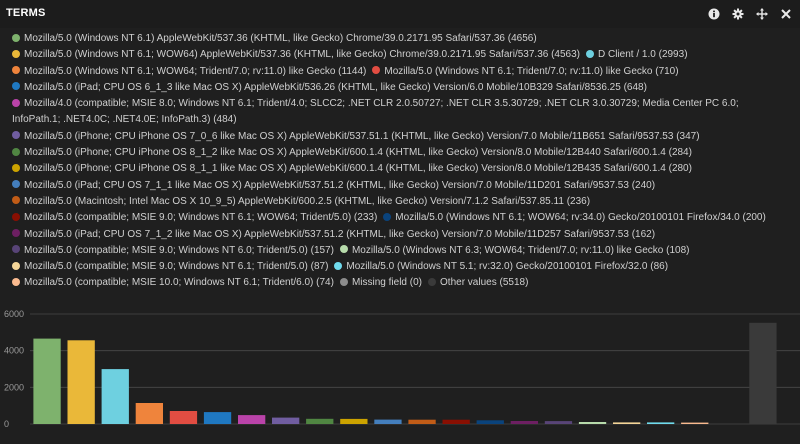 The image size is (800, 444). Describe the element at coordinates (468, 283) in the screenshot. I see `legend-label: Other values` at that location.